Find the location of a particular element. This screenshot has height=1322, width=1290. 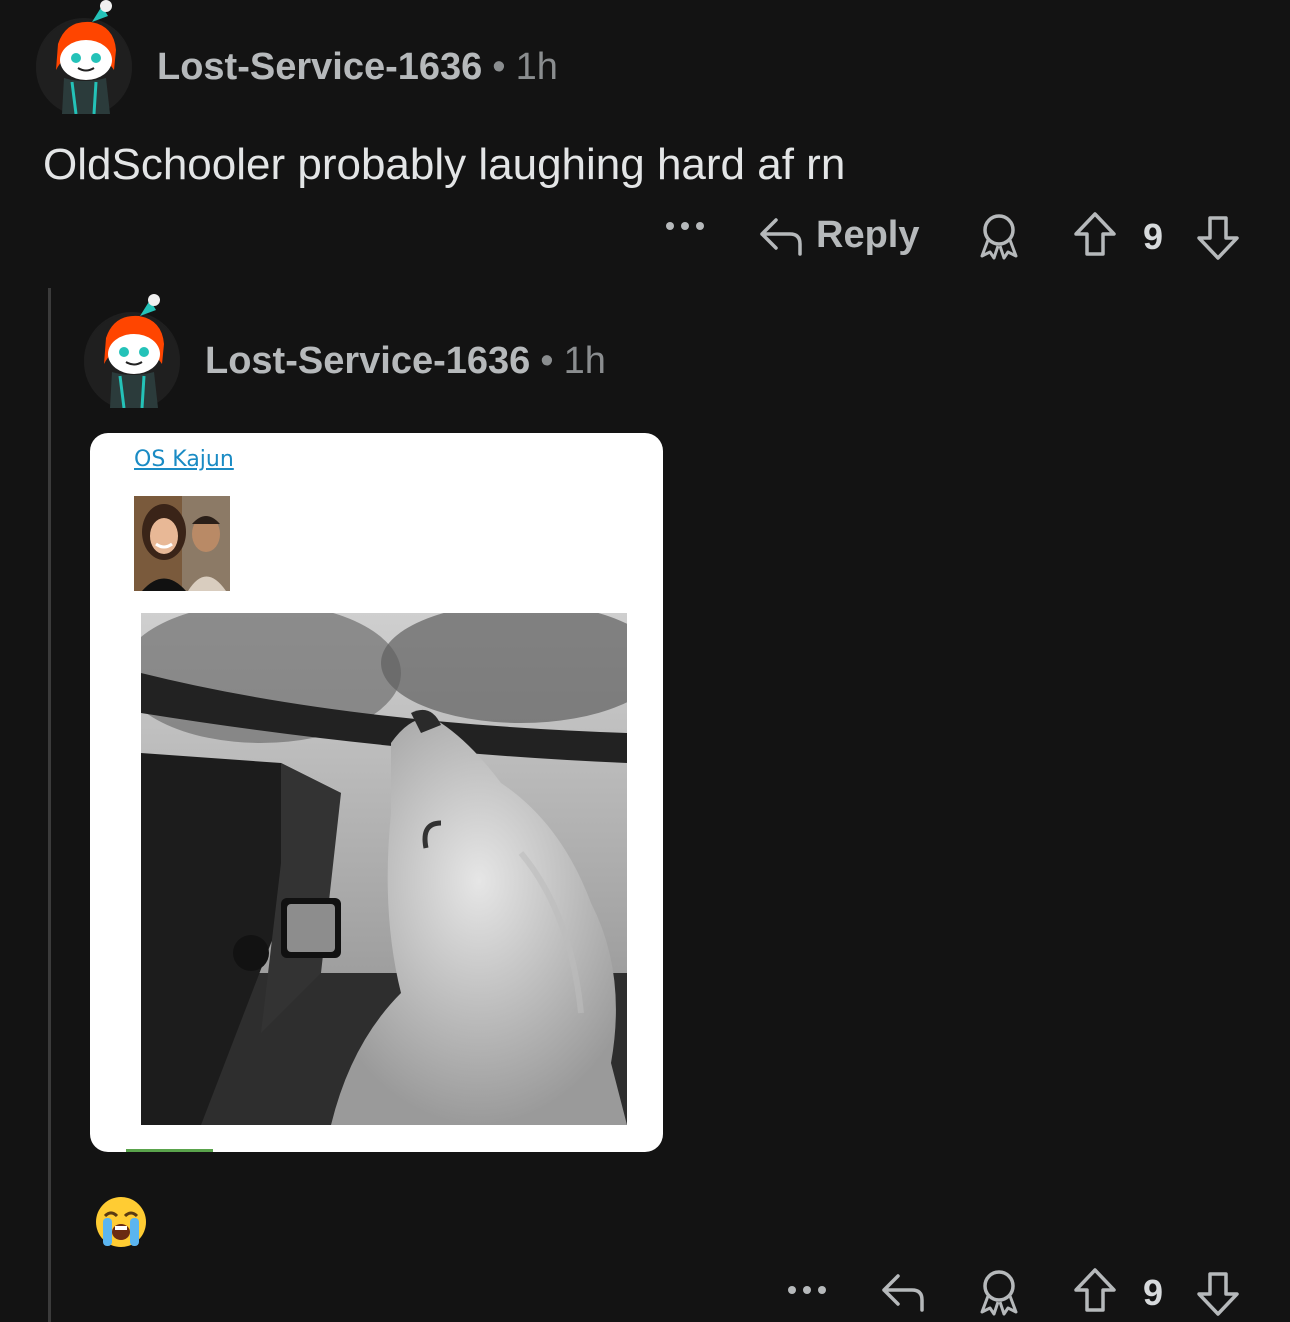

reply-button is located at coordinates (903, 1291).